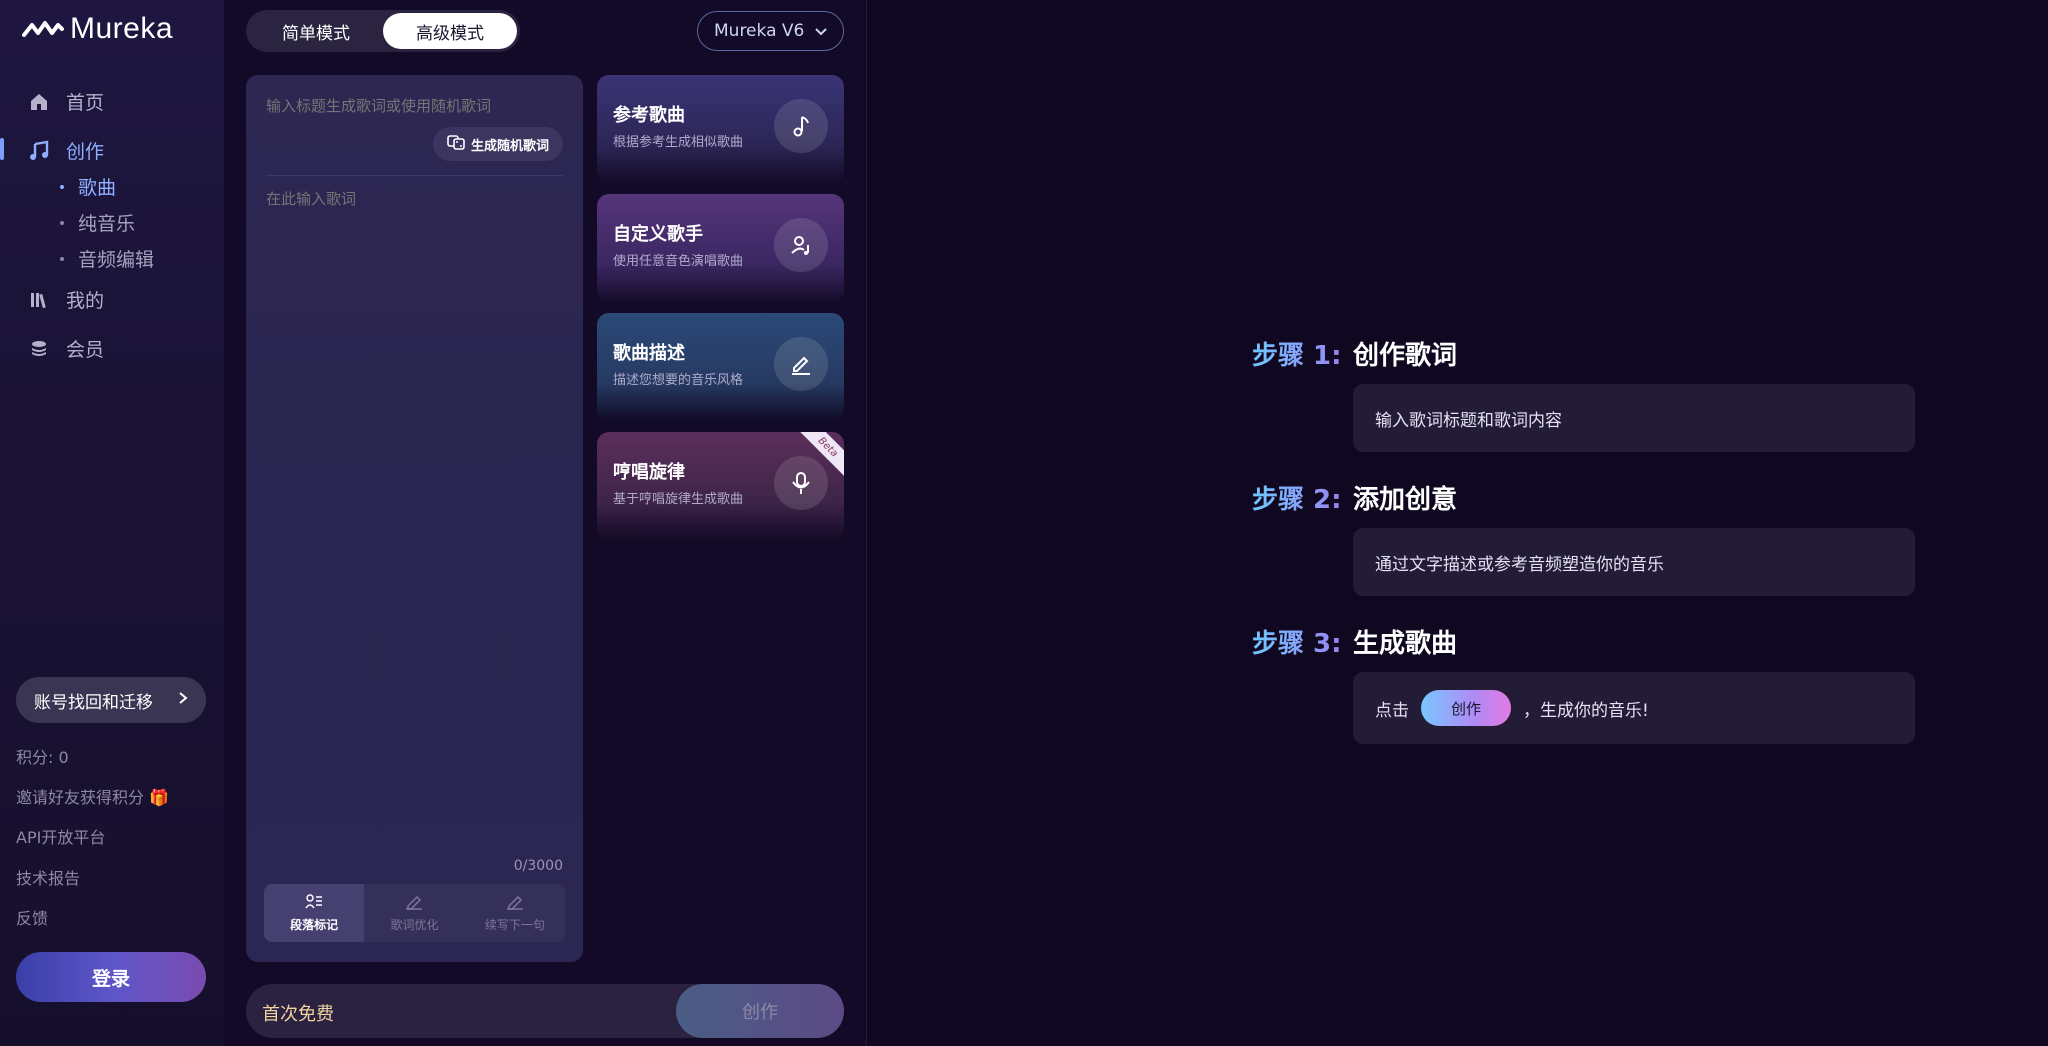 This screenshot has width=2048, height=1046. Describe the element at coordinates (1405, 500) in the screenshot. I see `step-2-title: 添加创意` at that location.